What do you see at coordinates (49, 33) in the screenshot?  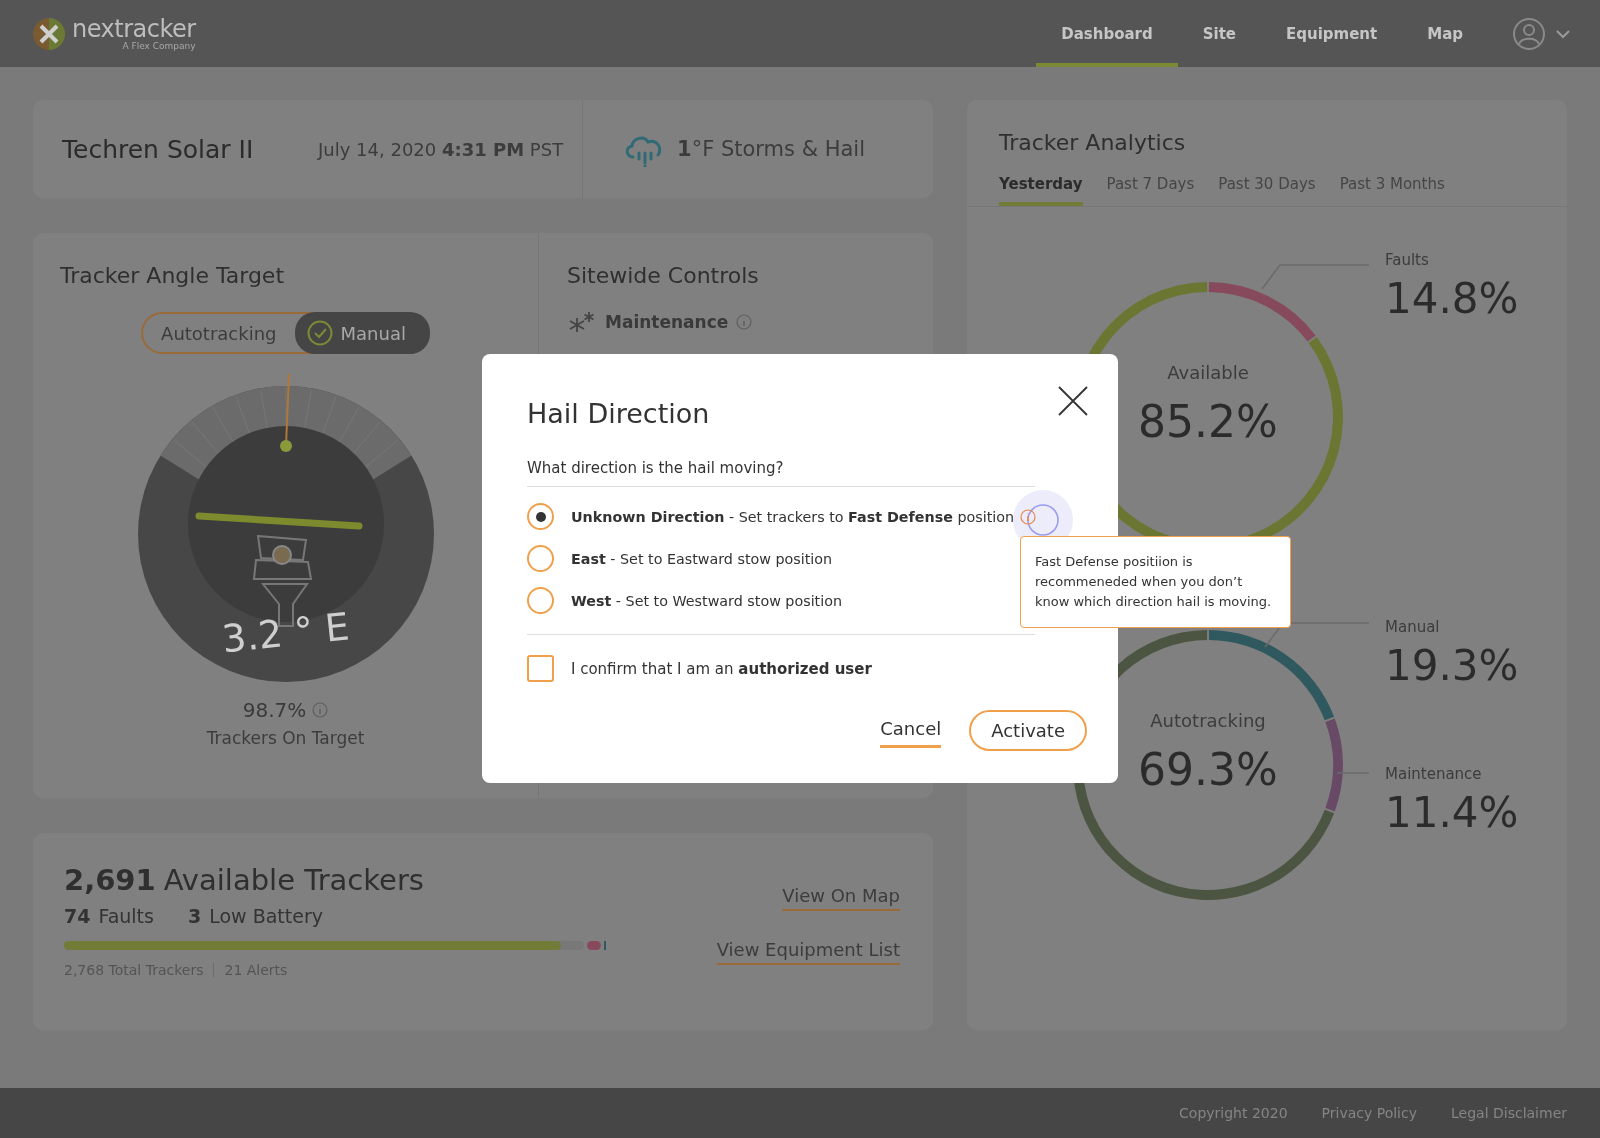 I see `logo-icon` at bounding box center [49, 33].